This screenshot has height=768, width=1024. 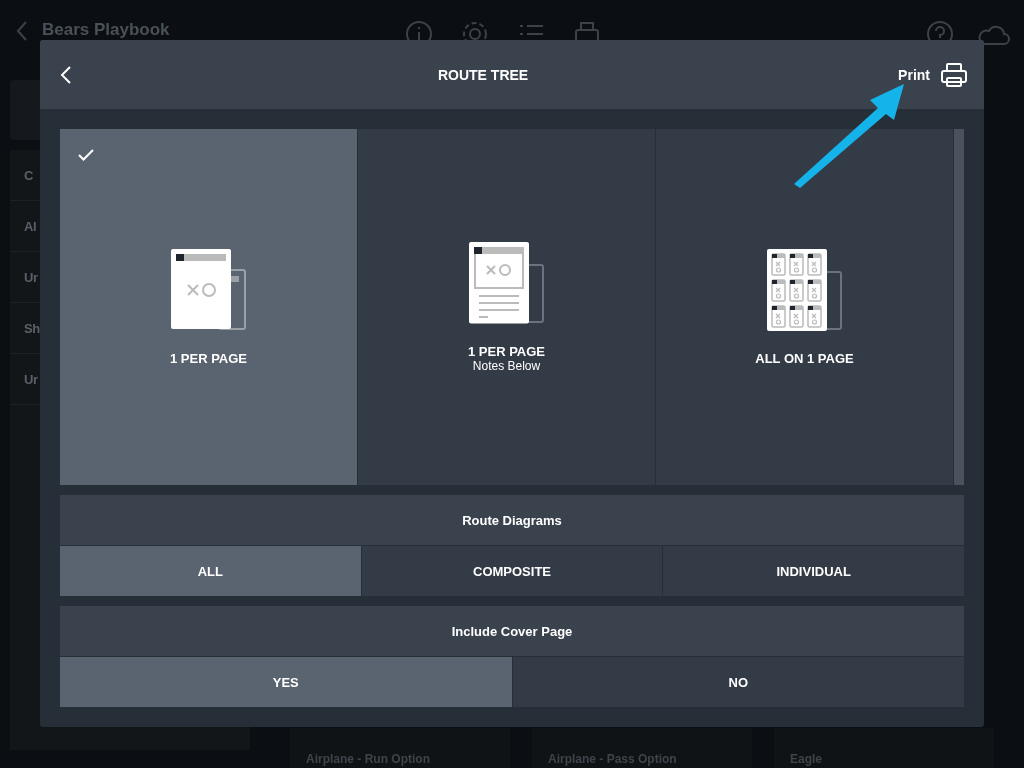 What do you see at coordinates (813, 571) in the screenshot?
I see `segment-button: INDIVIDUAL` at bounding box center [813, 571].